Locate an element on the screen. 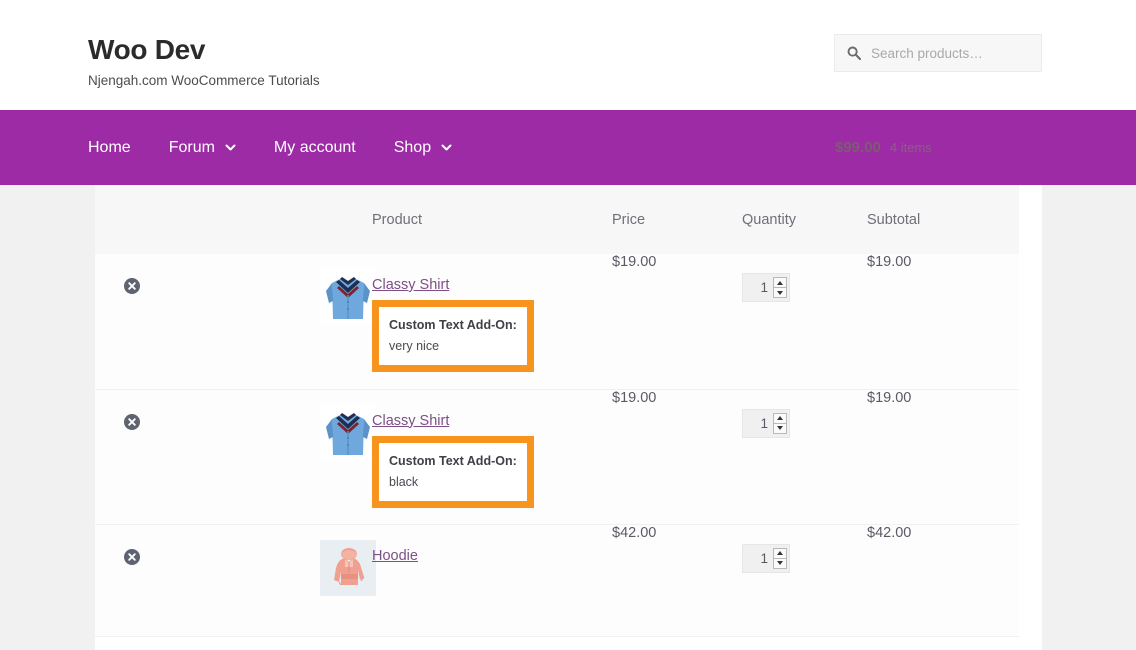  header-thumbnail is located at coordinates (269, 219).